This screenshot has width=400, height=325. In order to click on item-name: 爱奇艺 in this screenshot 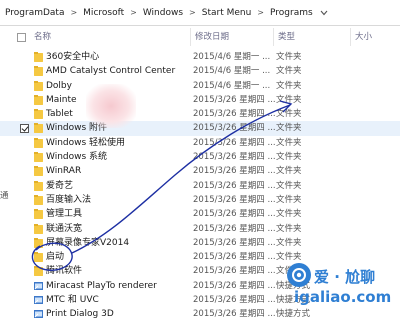, I will do `click(60, 185)`.